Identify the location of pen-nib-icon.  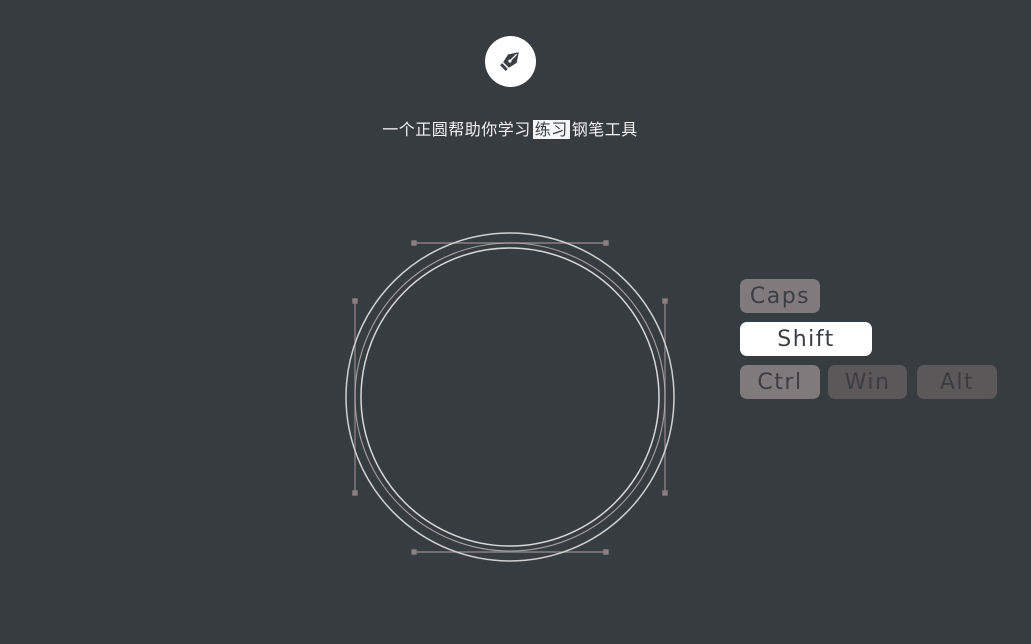
(511, 62).